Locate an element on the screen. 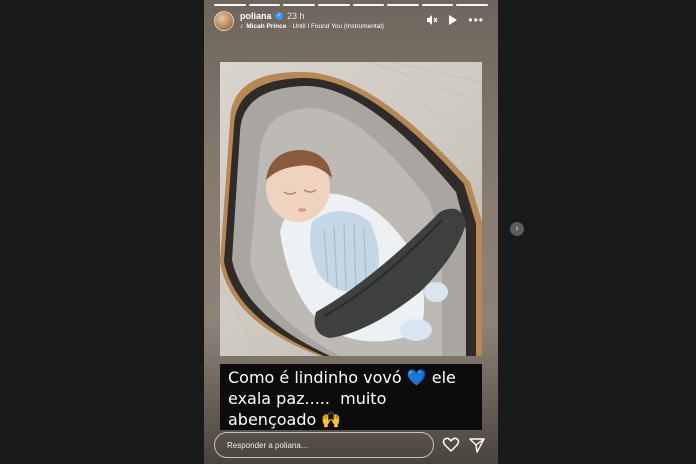 This screenshot has height=464, width=696. caption-line-3: abençoado 🙌 is located at coordinates (351, 419).